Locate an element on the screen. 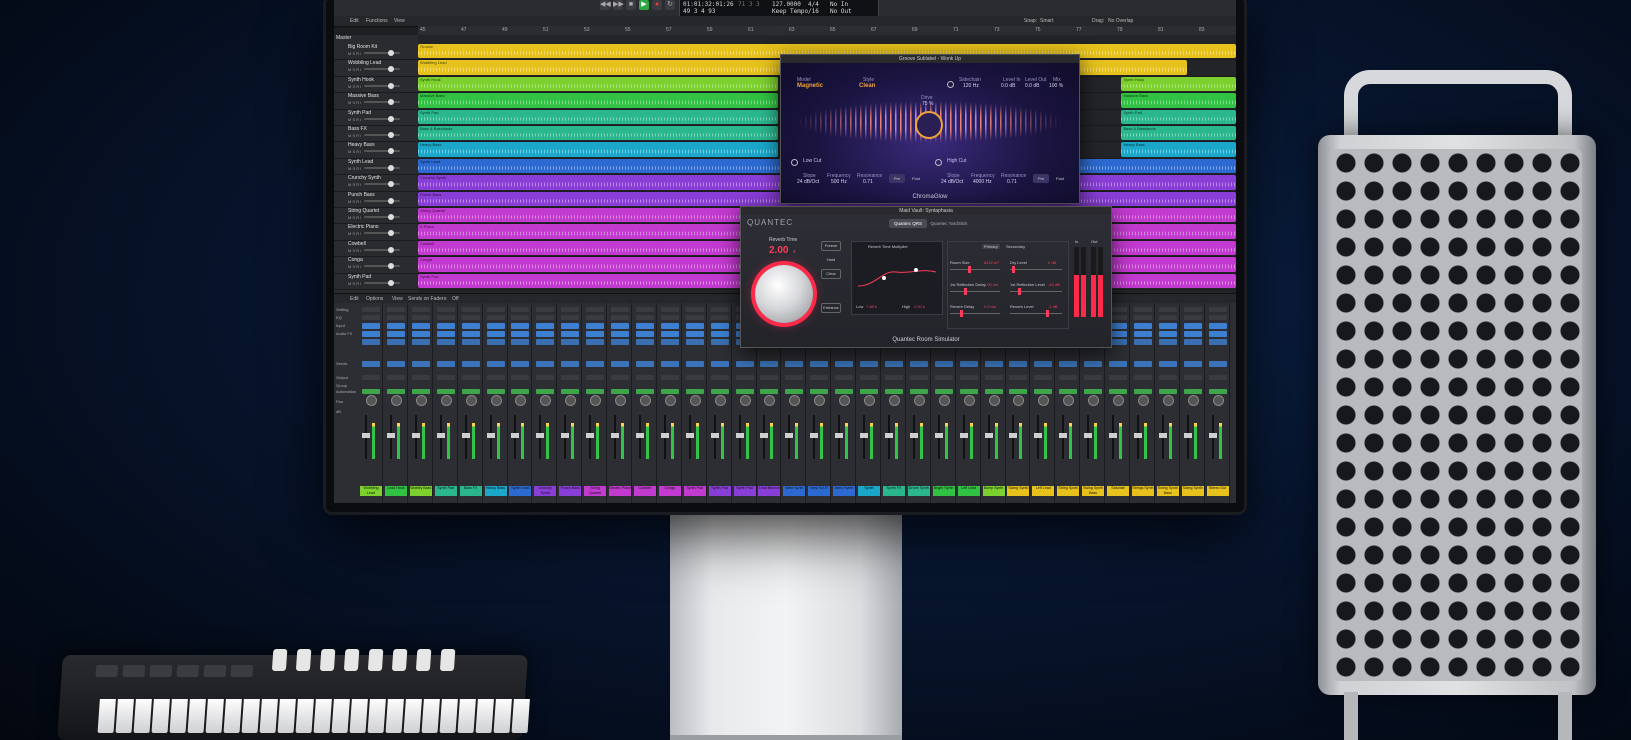  first-reflection-delay-slider is located at coordinates (975, 291).